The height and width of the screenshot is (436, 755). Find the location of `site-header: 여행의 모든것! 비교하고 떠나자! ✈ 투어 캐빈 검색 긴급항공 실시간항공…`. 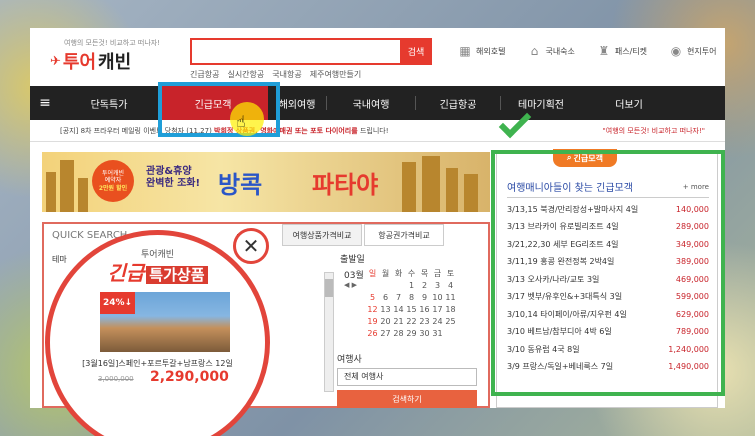

site-header: 여행의 모든것! 비교하고 떠나자! ✈ 투어 캐빈 검색 긴급항공 실시간항공… is located at coordinates (377, 55).